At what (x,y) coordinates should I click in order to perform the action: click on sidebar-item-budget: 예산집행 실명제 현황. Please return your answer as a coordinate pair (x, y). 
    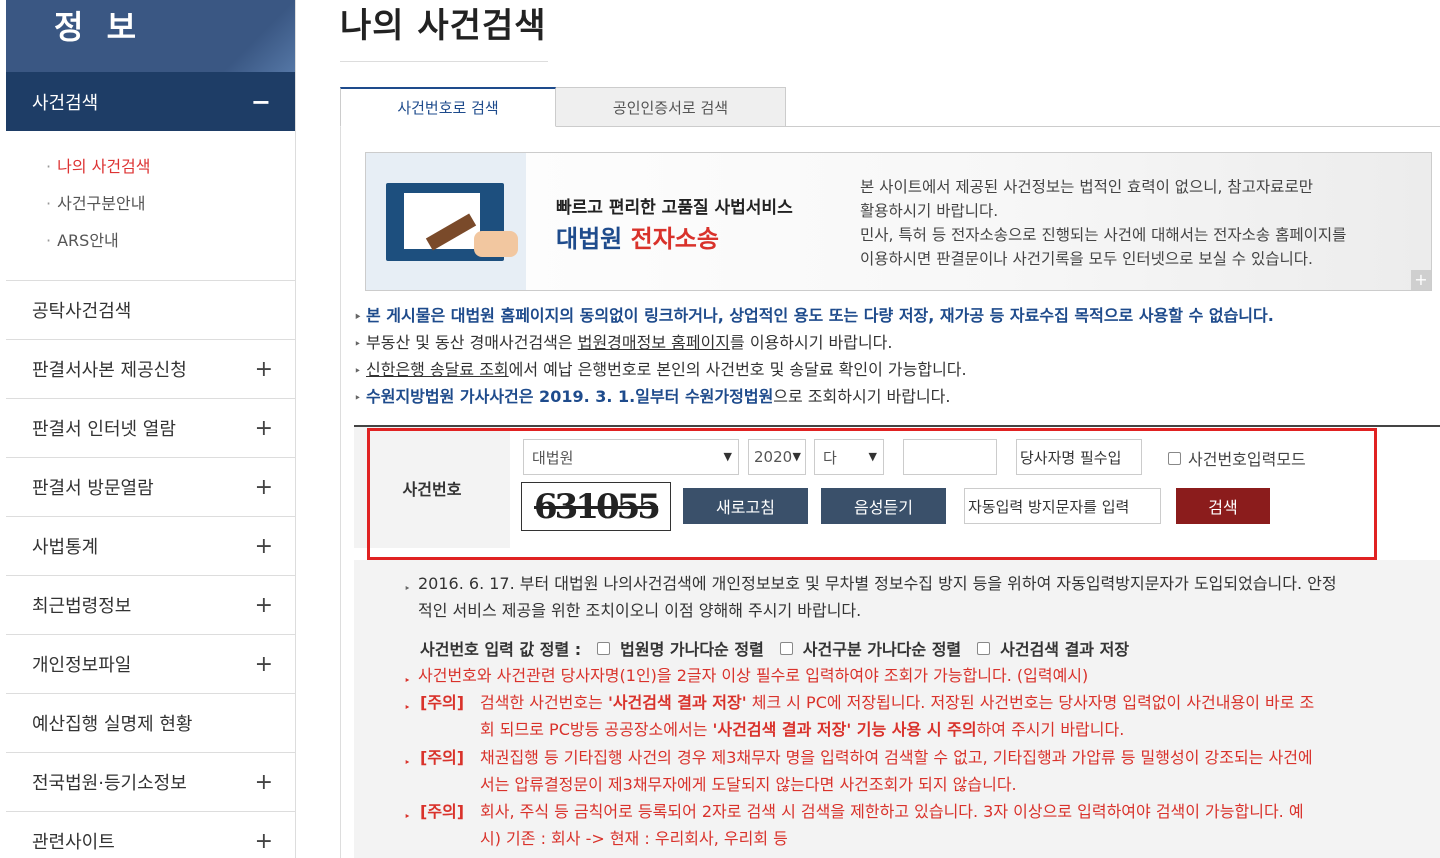
    Looking at the image, I should click on (150, 723).